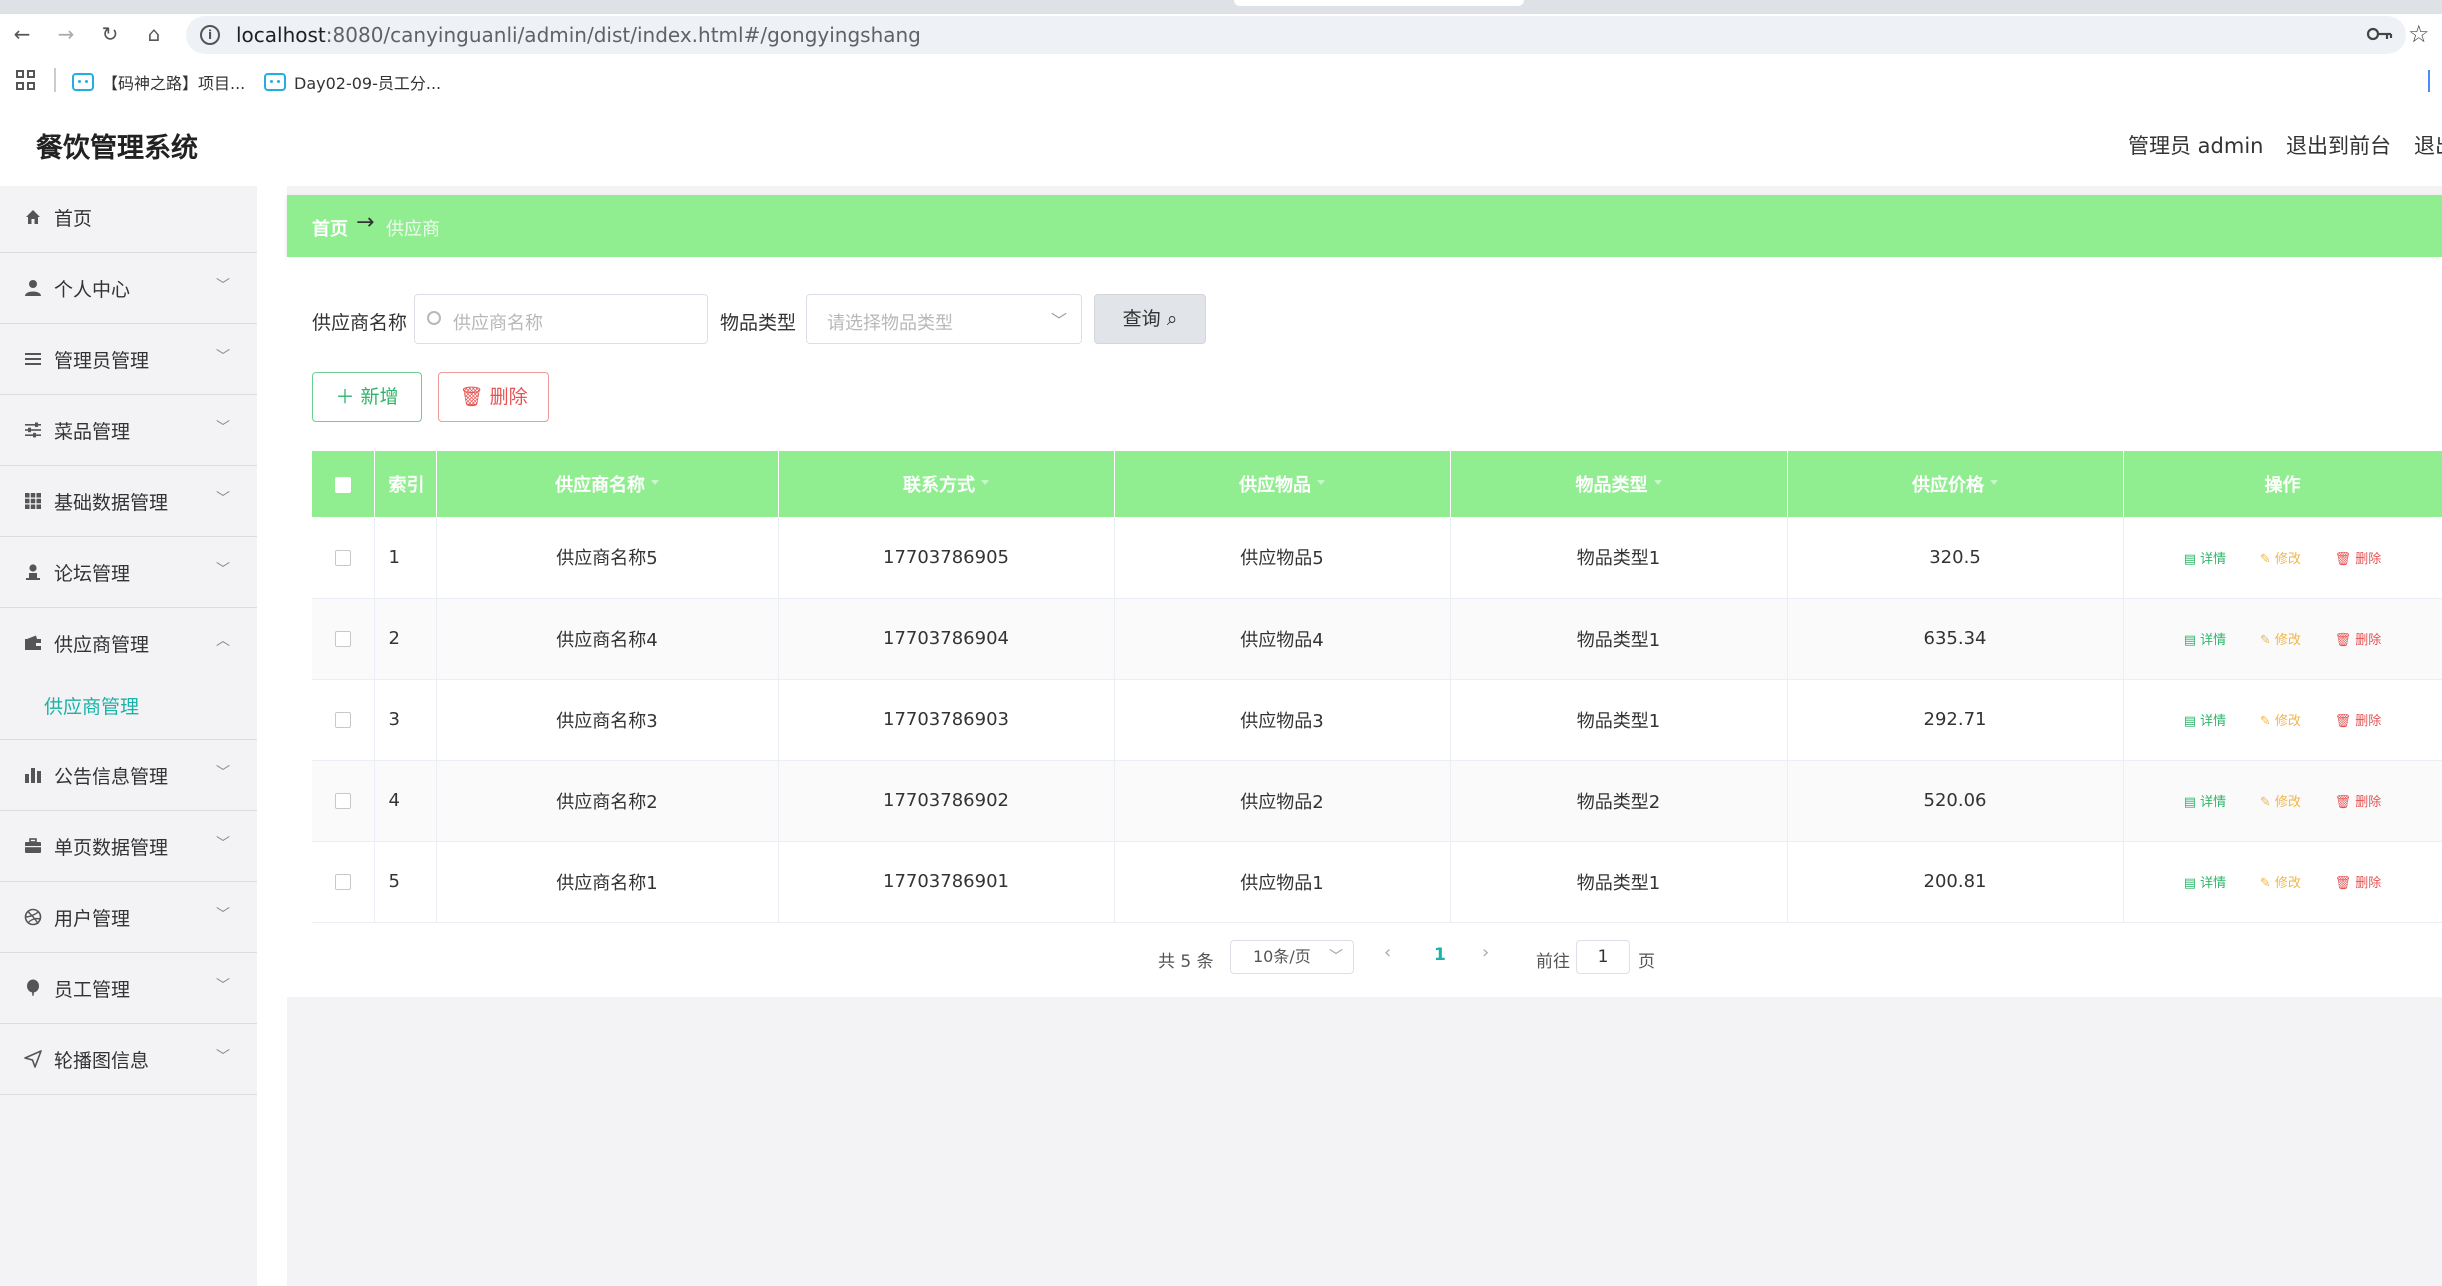 Image resolution: width=2442 pixels, height=1286 pixels. Describe the element at coordinates (110, 34) in the screenshot. I see `reload-icon: ↻` at that location.